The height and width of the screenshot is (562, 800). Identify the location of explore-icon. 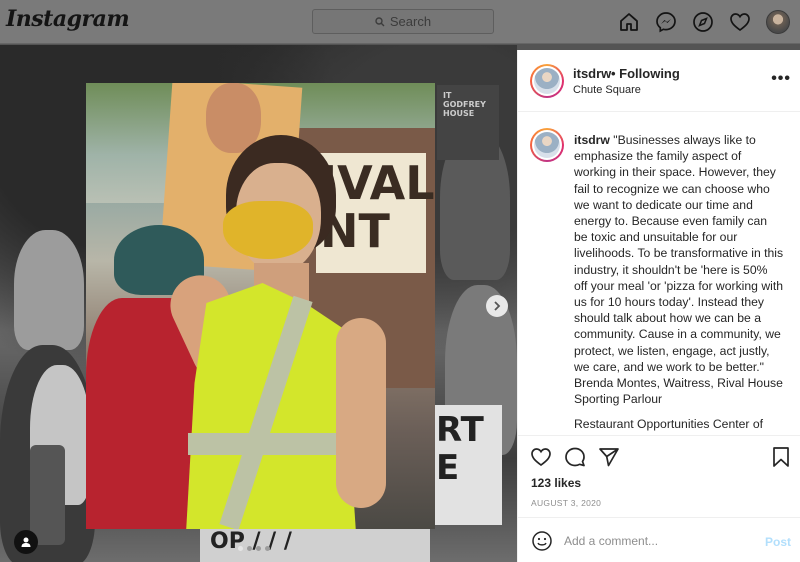
(703, 22).